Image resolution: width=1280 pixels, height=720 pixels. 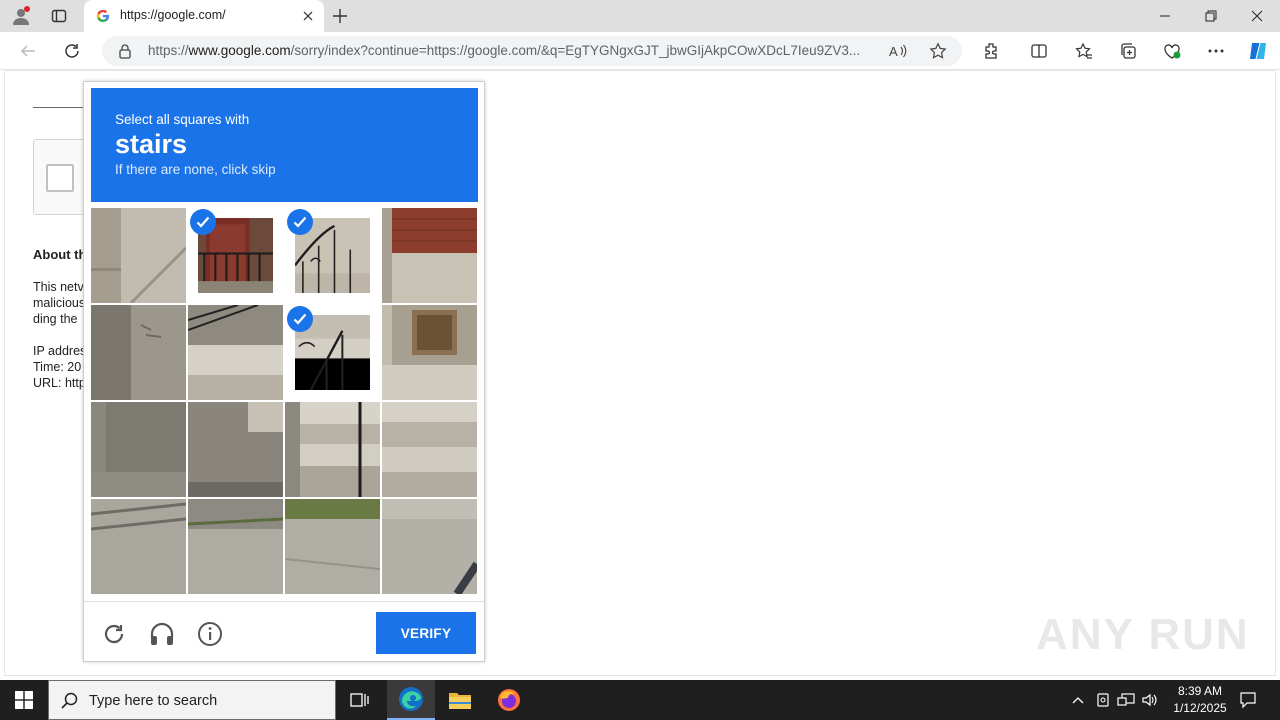 I want to click on ip-address-line: IP addres, so click(x=60, y=351).